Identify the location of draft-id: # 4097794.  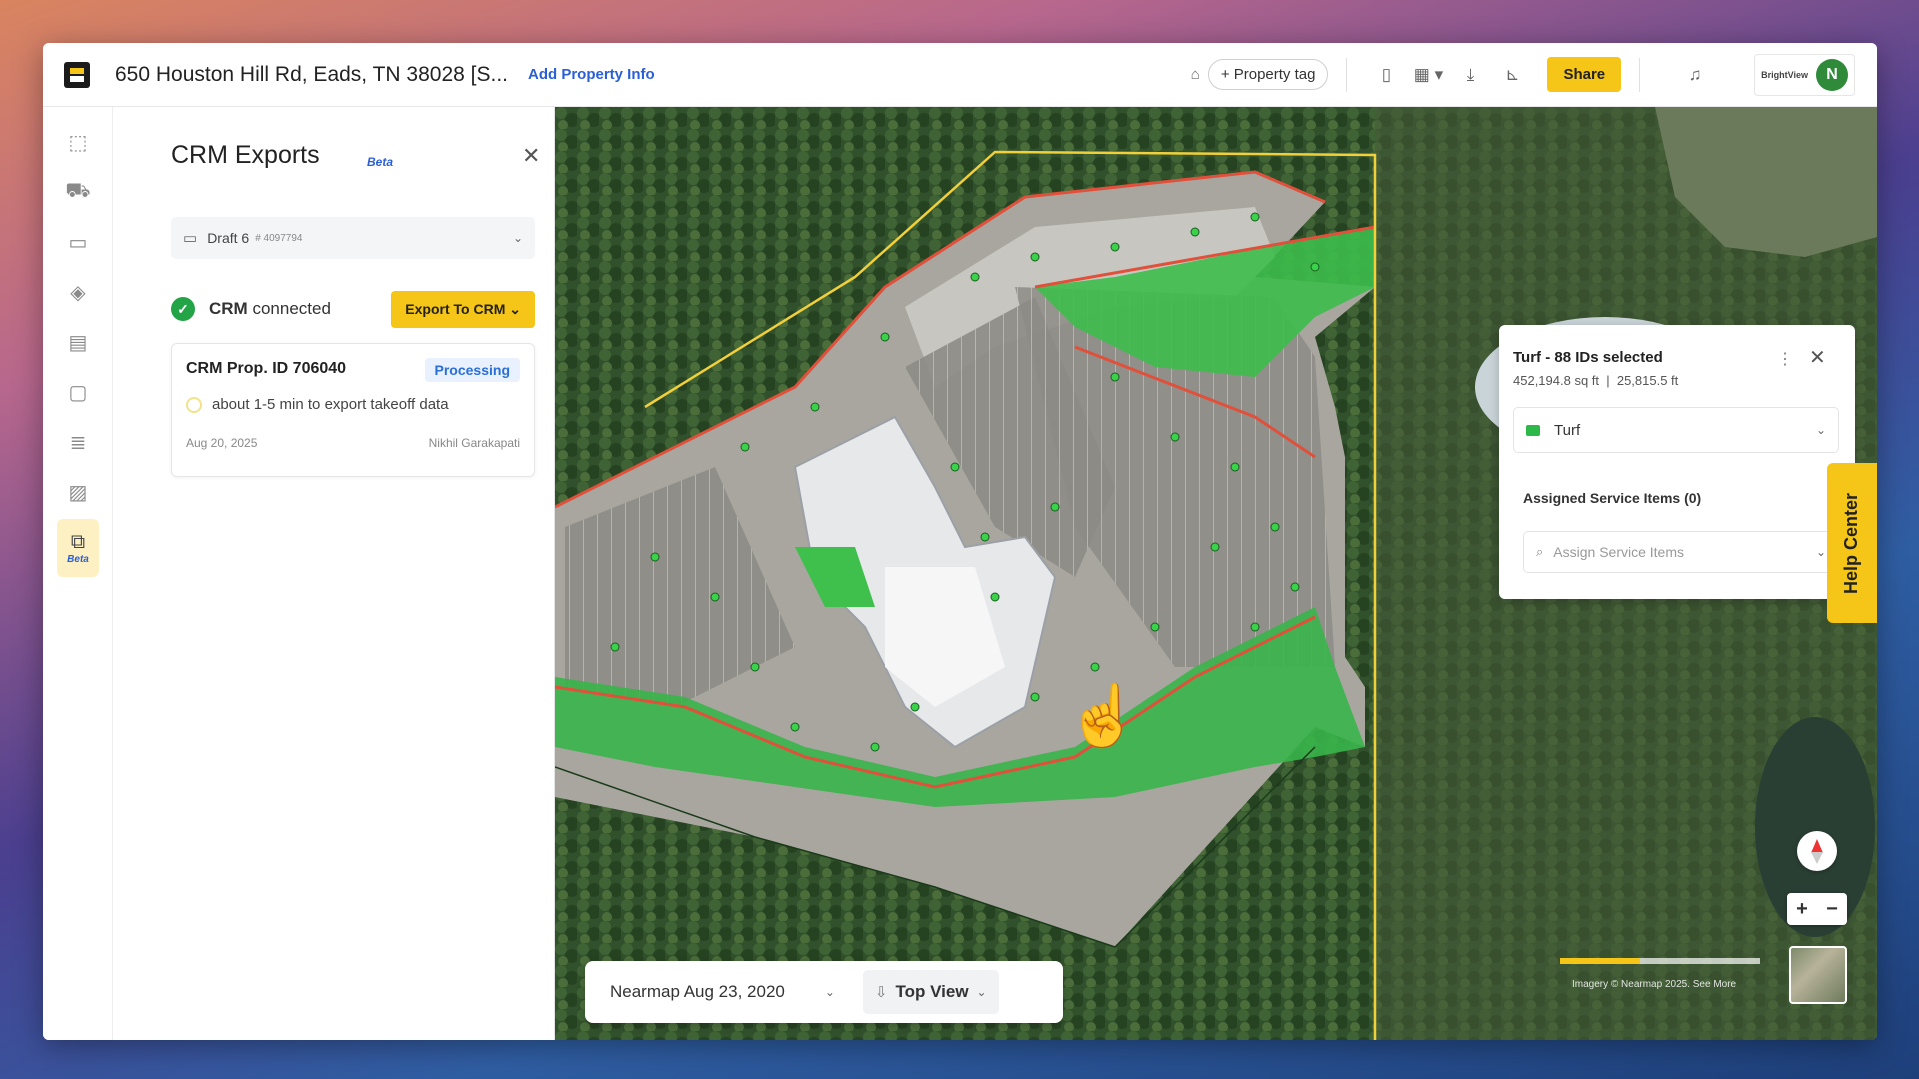
(279, 238).